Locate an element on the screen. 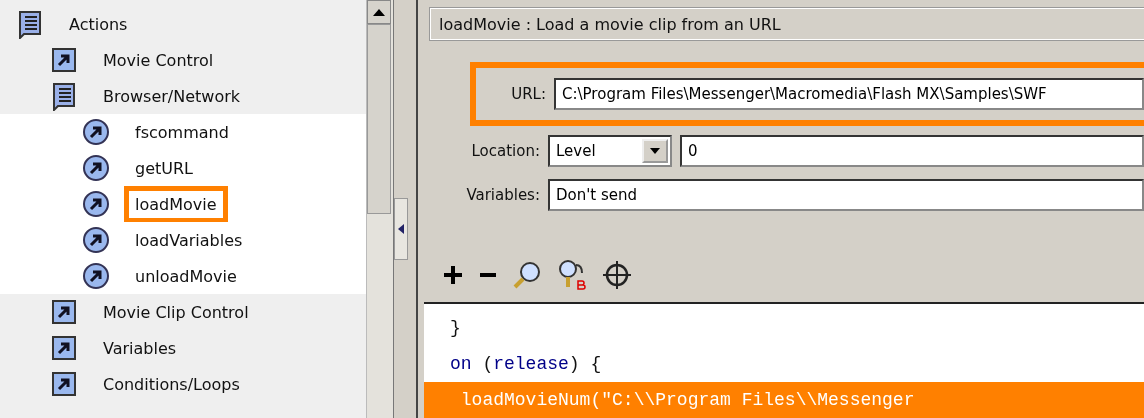 The width and height of the screenshot is (1144, 418). location-dropdown: Level is located at coordinates (610, 151).